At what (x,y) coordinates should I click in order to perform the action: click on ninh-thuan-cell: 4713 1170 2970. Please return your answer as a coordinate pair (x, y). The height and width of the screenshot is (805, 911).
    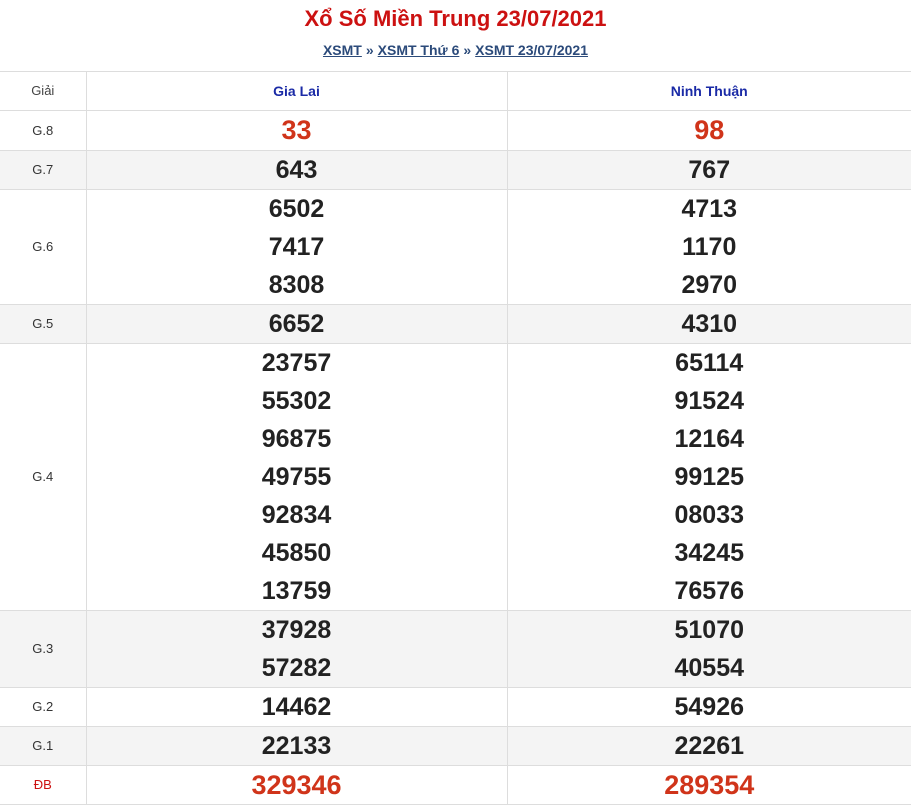
    Looking at the image, I should click on (709, 246).